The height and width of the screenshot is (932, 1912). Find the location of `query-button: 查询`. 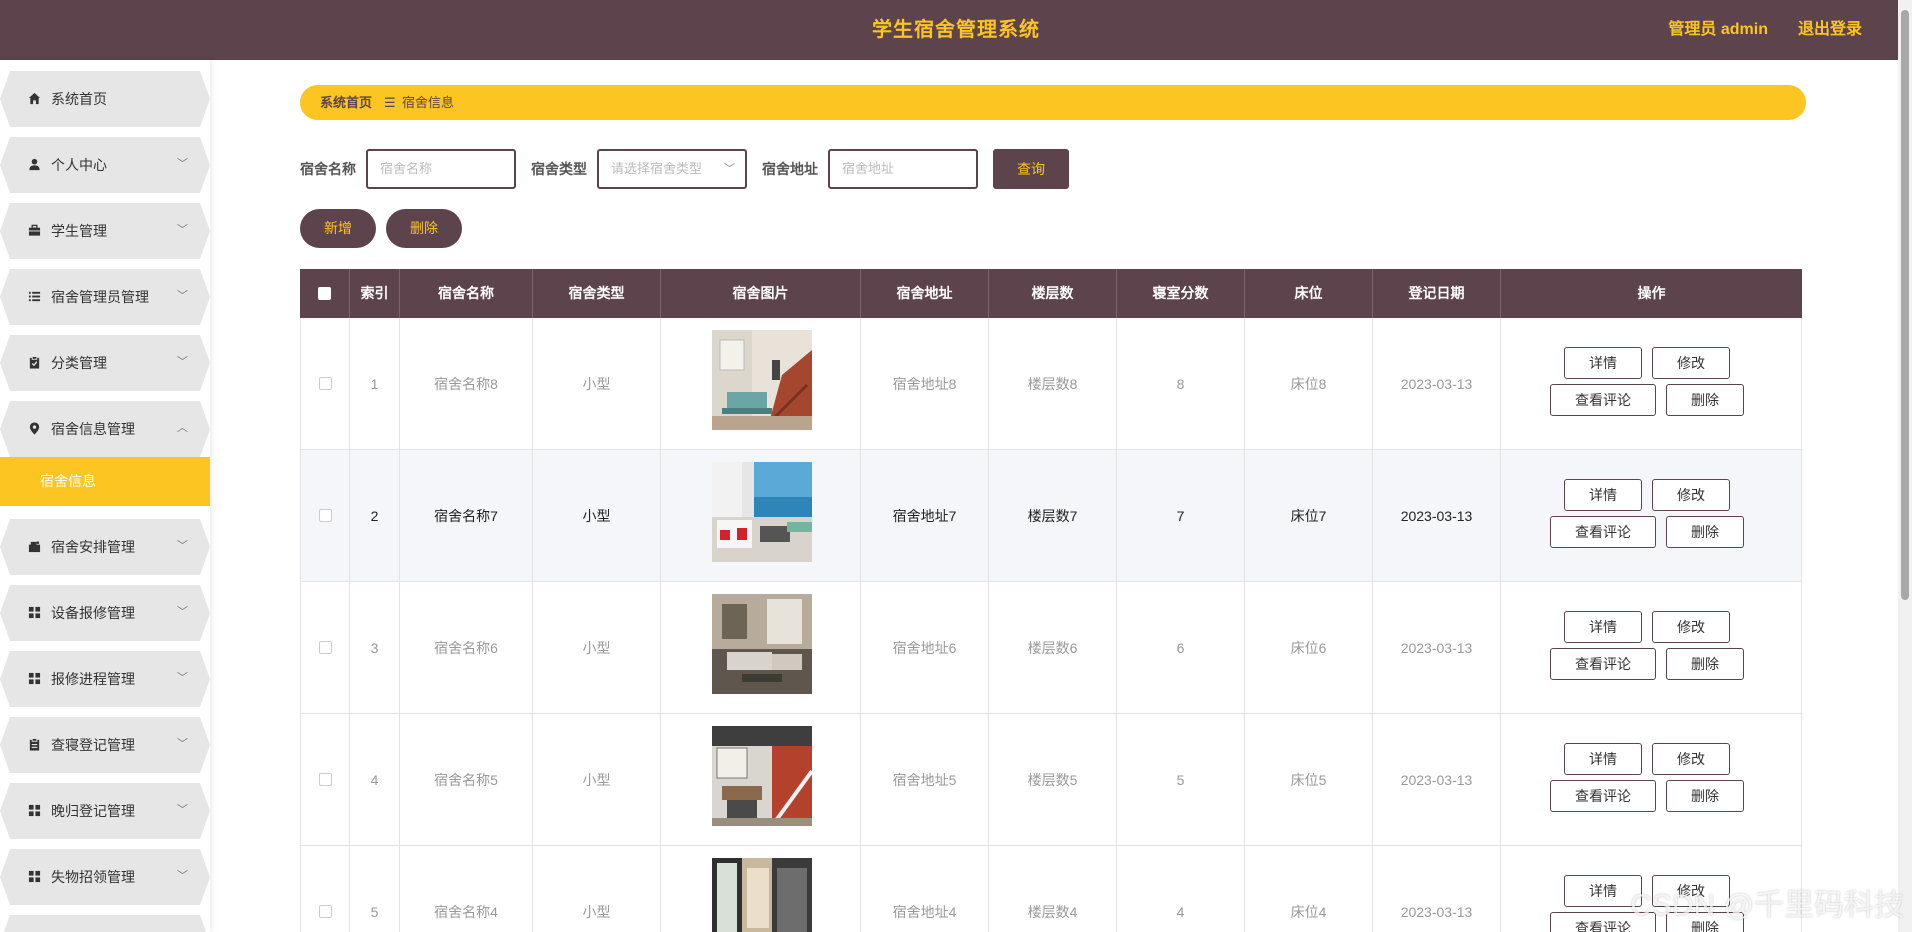

query-button: 查询 is located at coordinates (1031, 169).